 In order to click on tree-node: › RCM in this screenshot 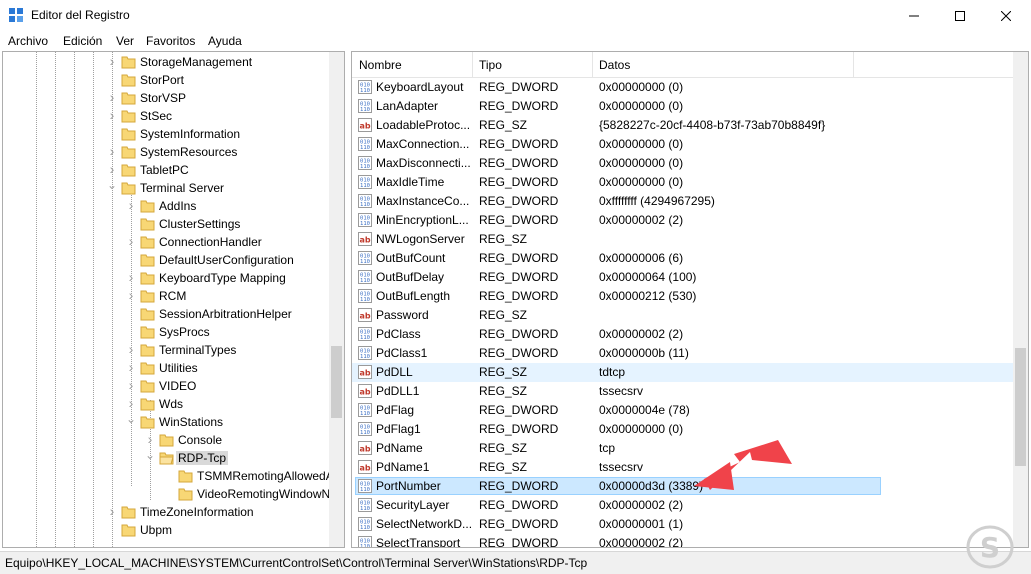, I will do `click(166, 296)`.